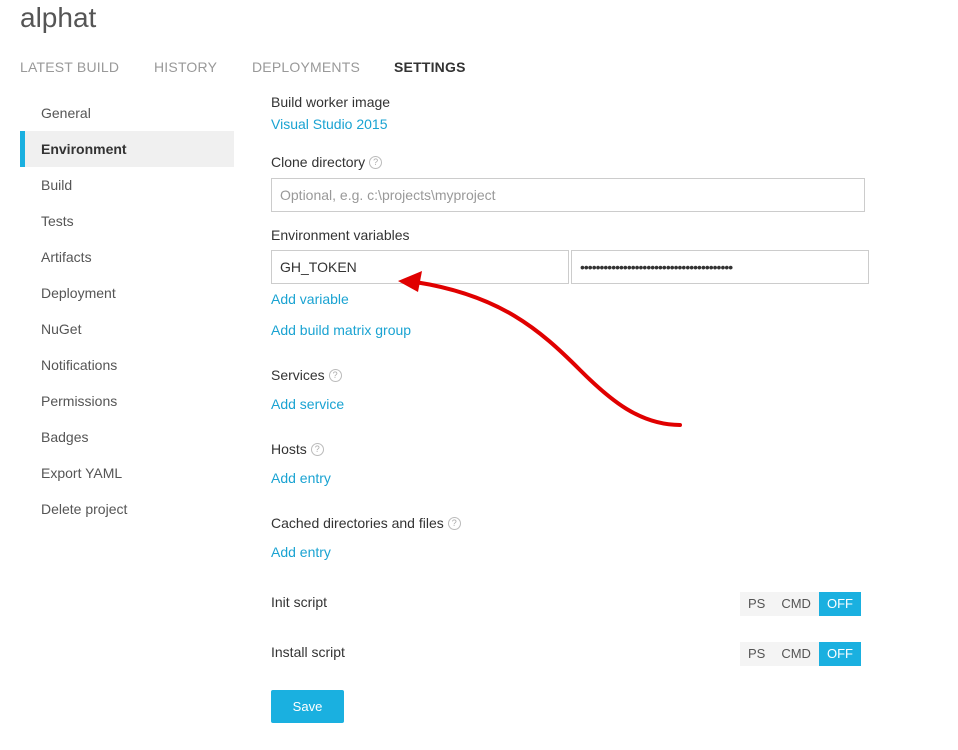 The height and width of the screenshot is (750, 958). I want to click on hosts-label: Hosts?, so click(297, 449).